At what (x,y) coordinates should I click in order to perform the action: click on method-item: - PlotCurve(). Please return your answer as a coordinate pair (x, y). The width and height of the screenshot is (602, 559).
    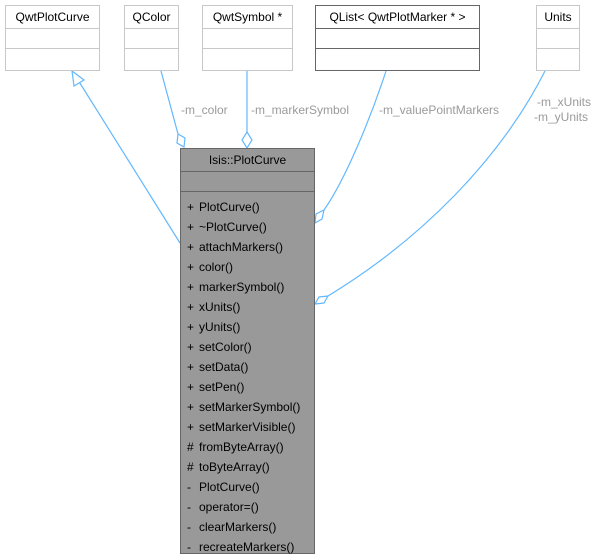
    Looking at the image, I should click on (247, 487).